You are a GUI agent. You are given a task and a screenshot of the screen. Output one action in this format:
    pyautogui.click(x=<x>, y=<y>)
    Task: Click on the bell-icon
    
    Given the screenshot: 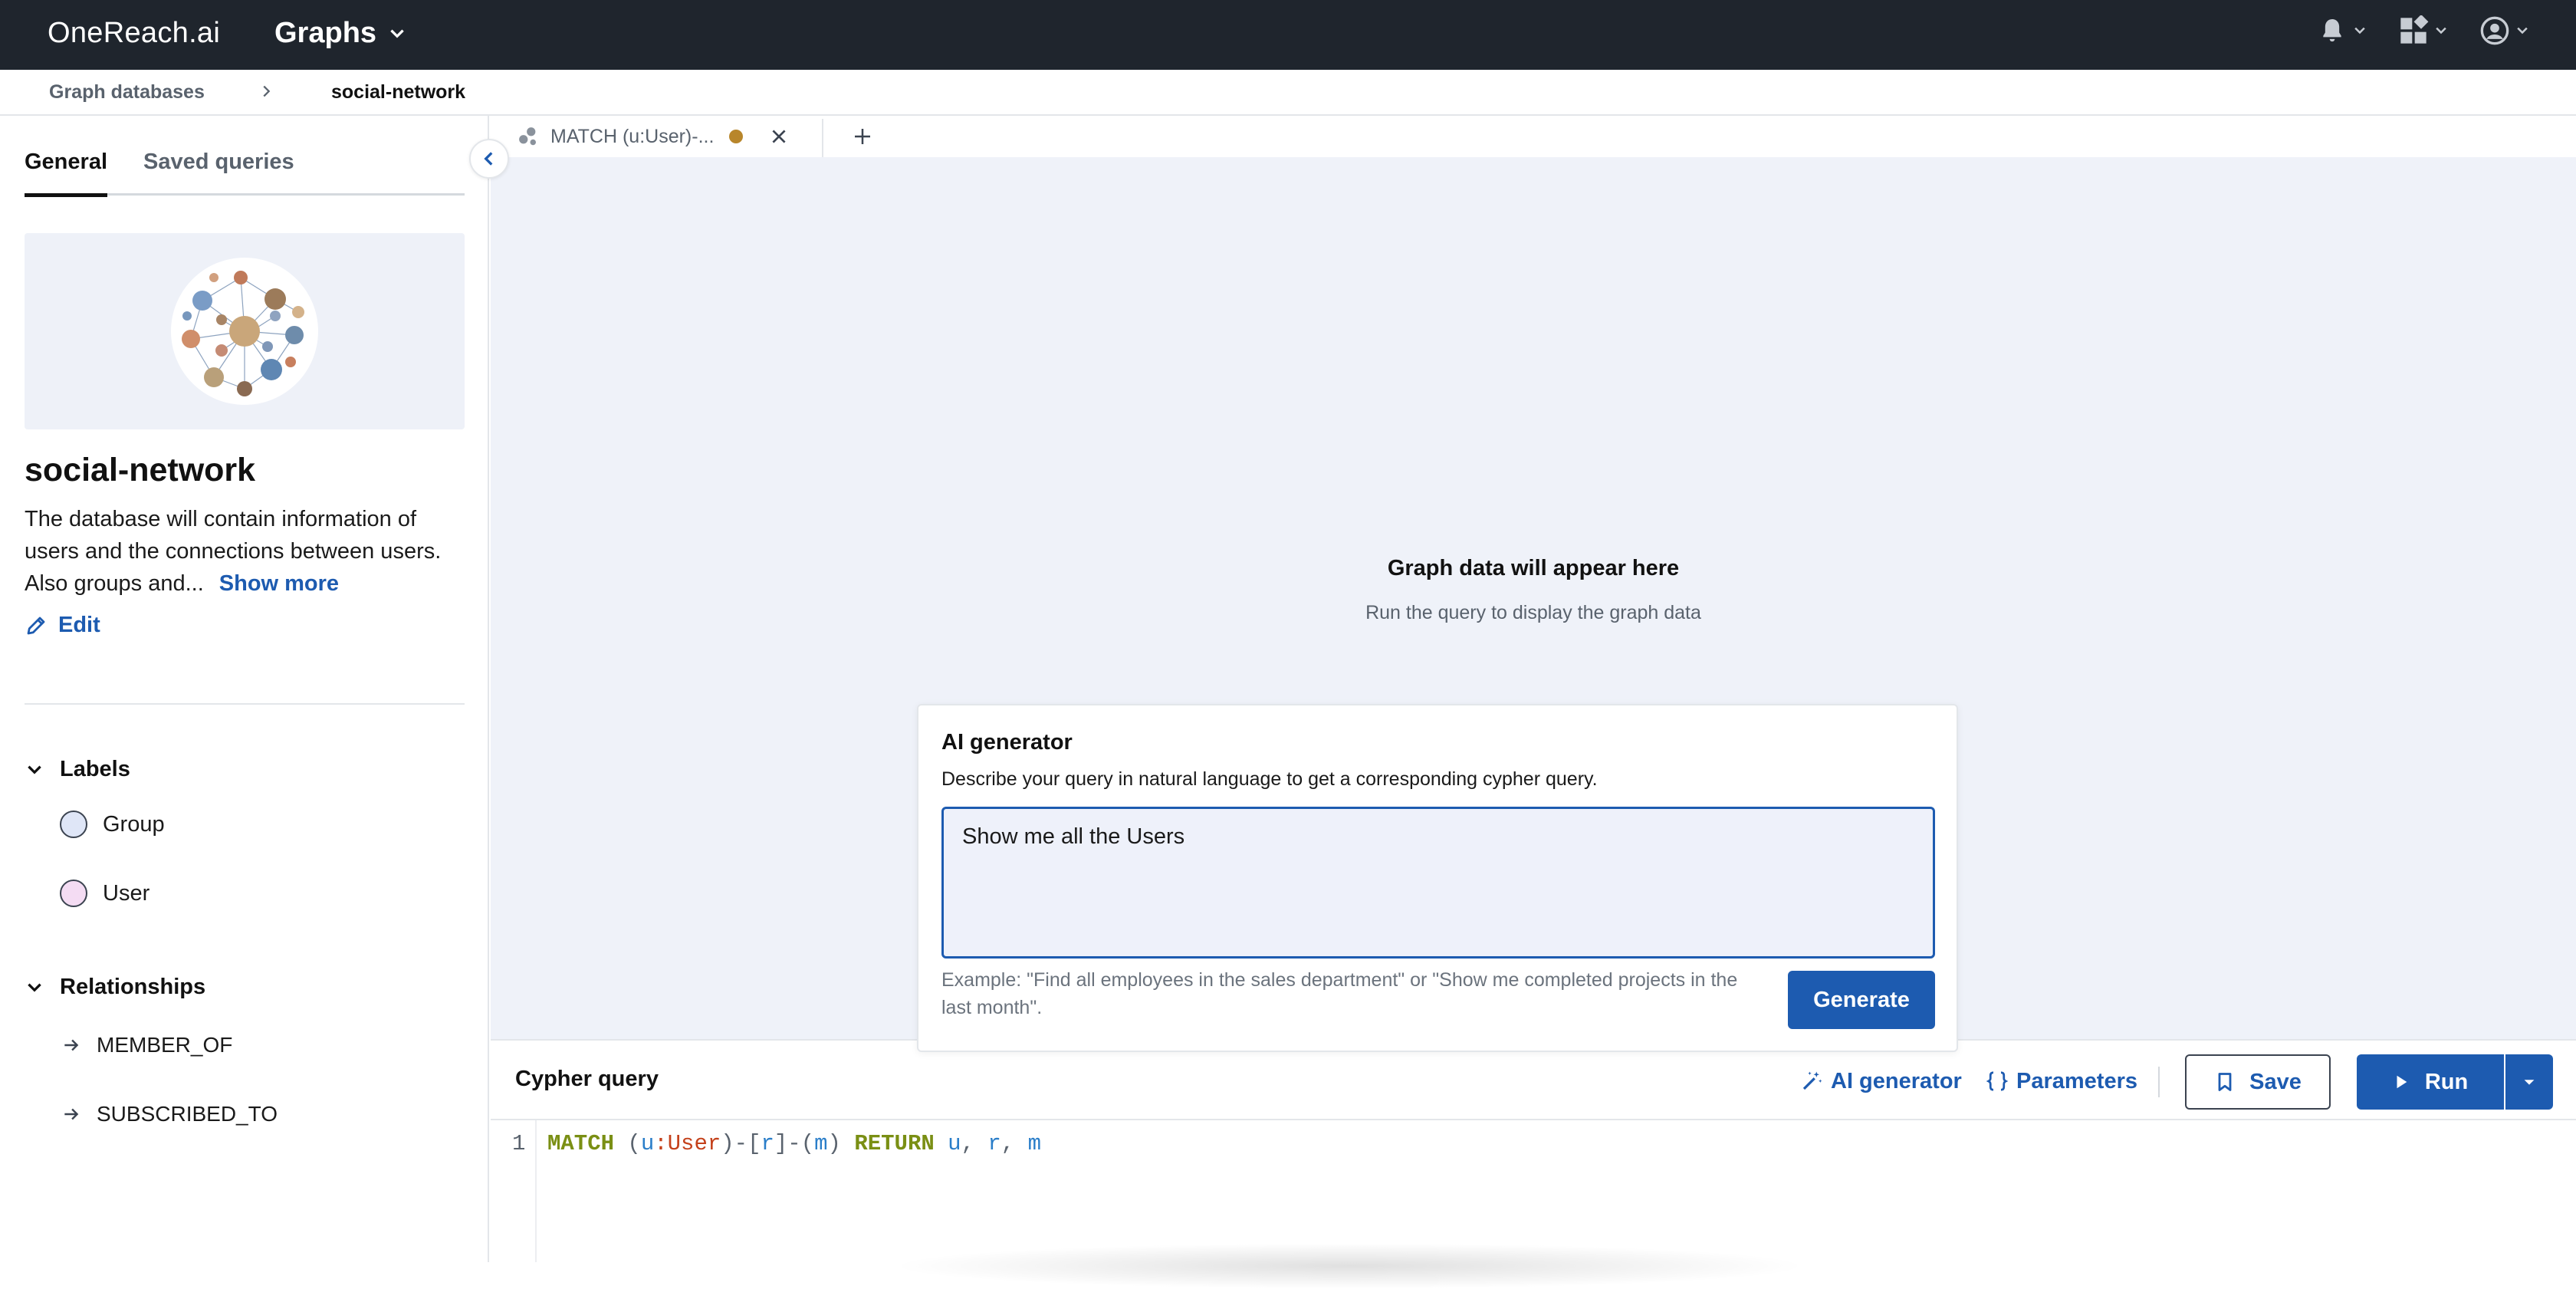 What is the action you would take?
    pyautogui.click(x=2332, y=30)
    